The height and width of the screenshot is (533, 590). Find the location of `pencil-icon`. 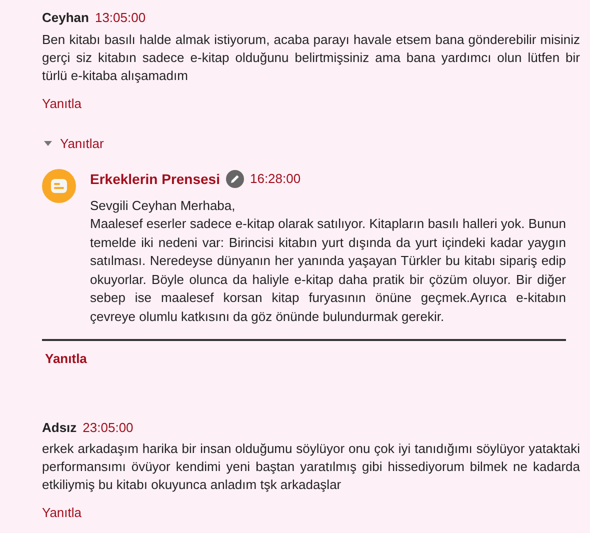

pencil-icon is located at coordinates (235, 179).